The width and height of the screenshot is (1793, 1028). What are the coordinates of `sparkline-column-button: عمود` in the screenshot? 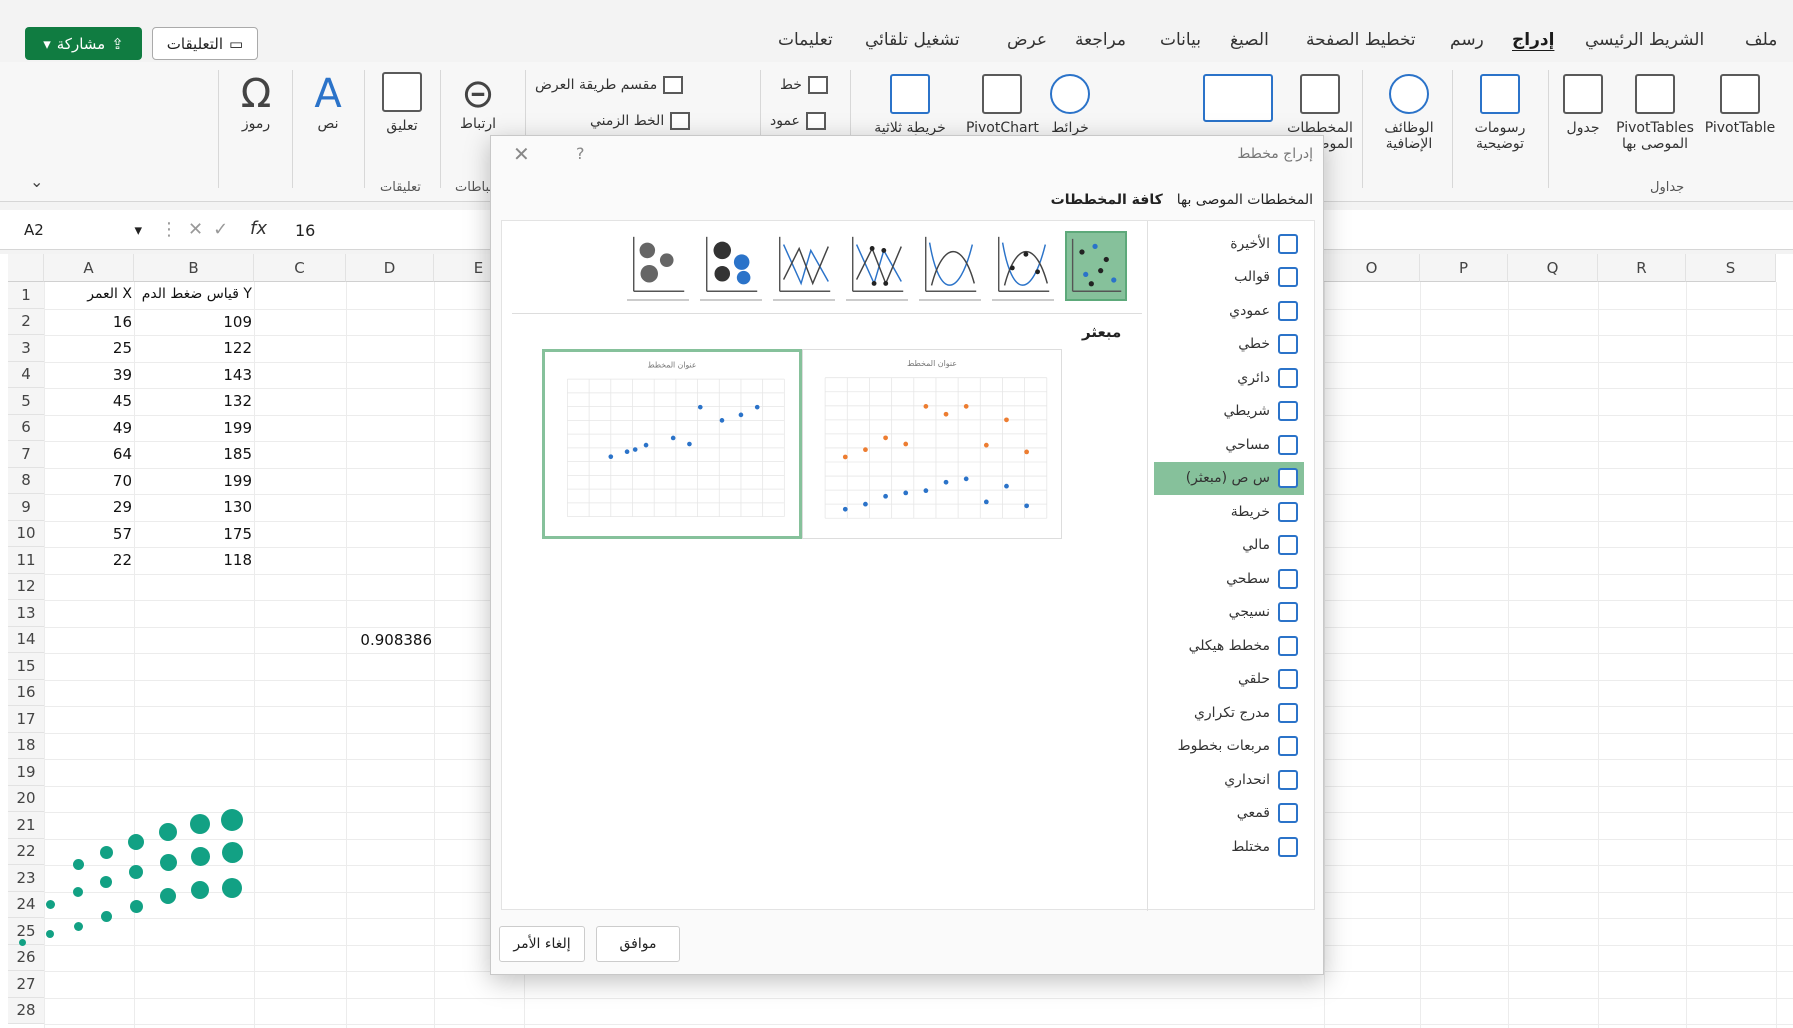 It's located at (798, 121).